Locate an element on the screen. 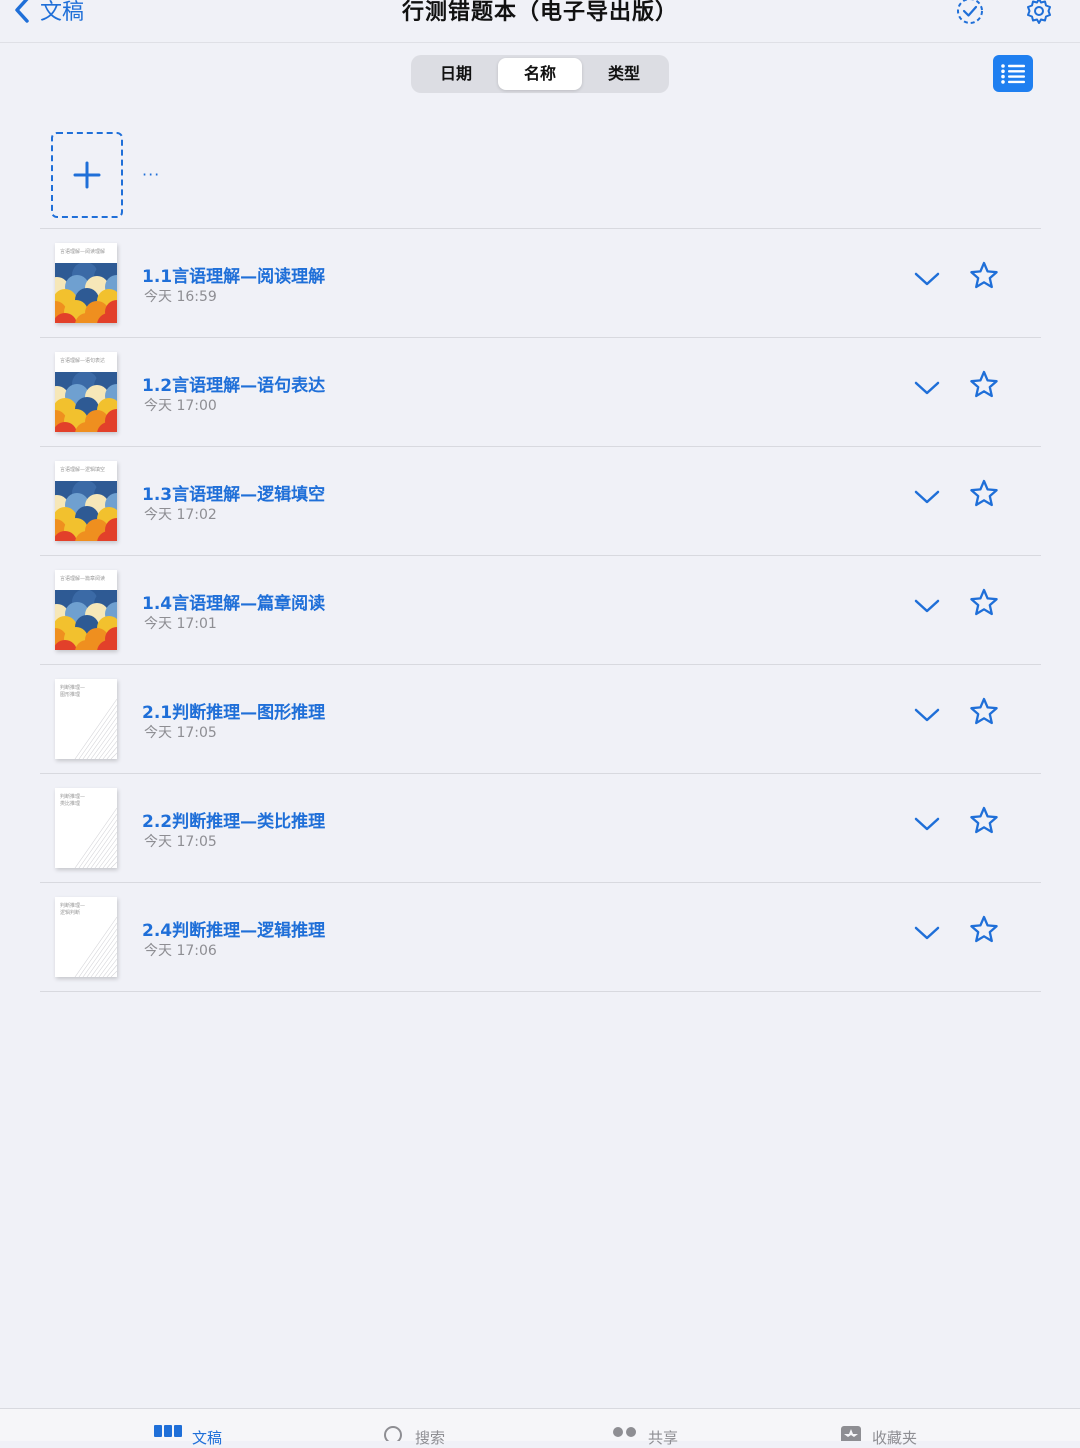  document-time: 今天 17:02 is located at coordinates (180, 515).